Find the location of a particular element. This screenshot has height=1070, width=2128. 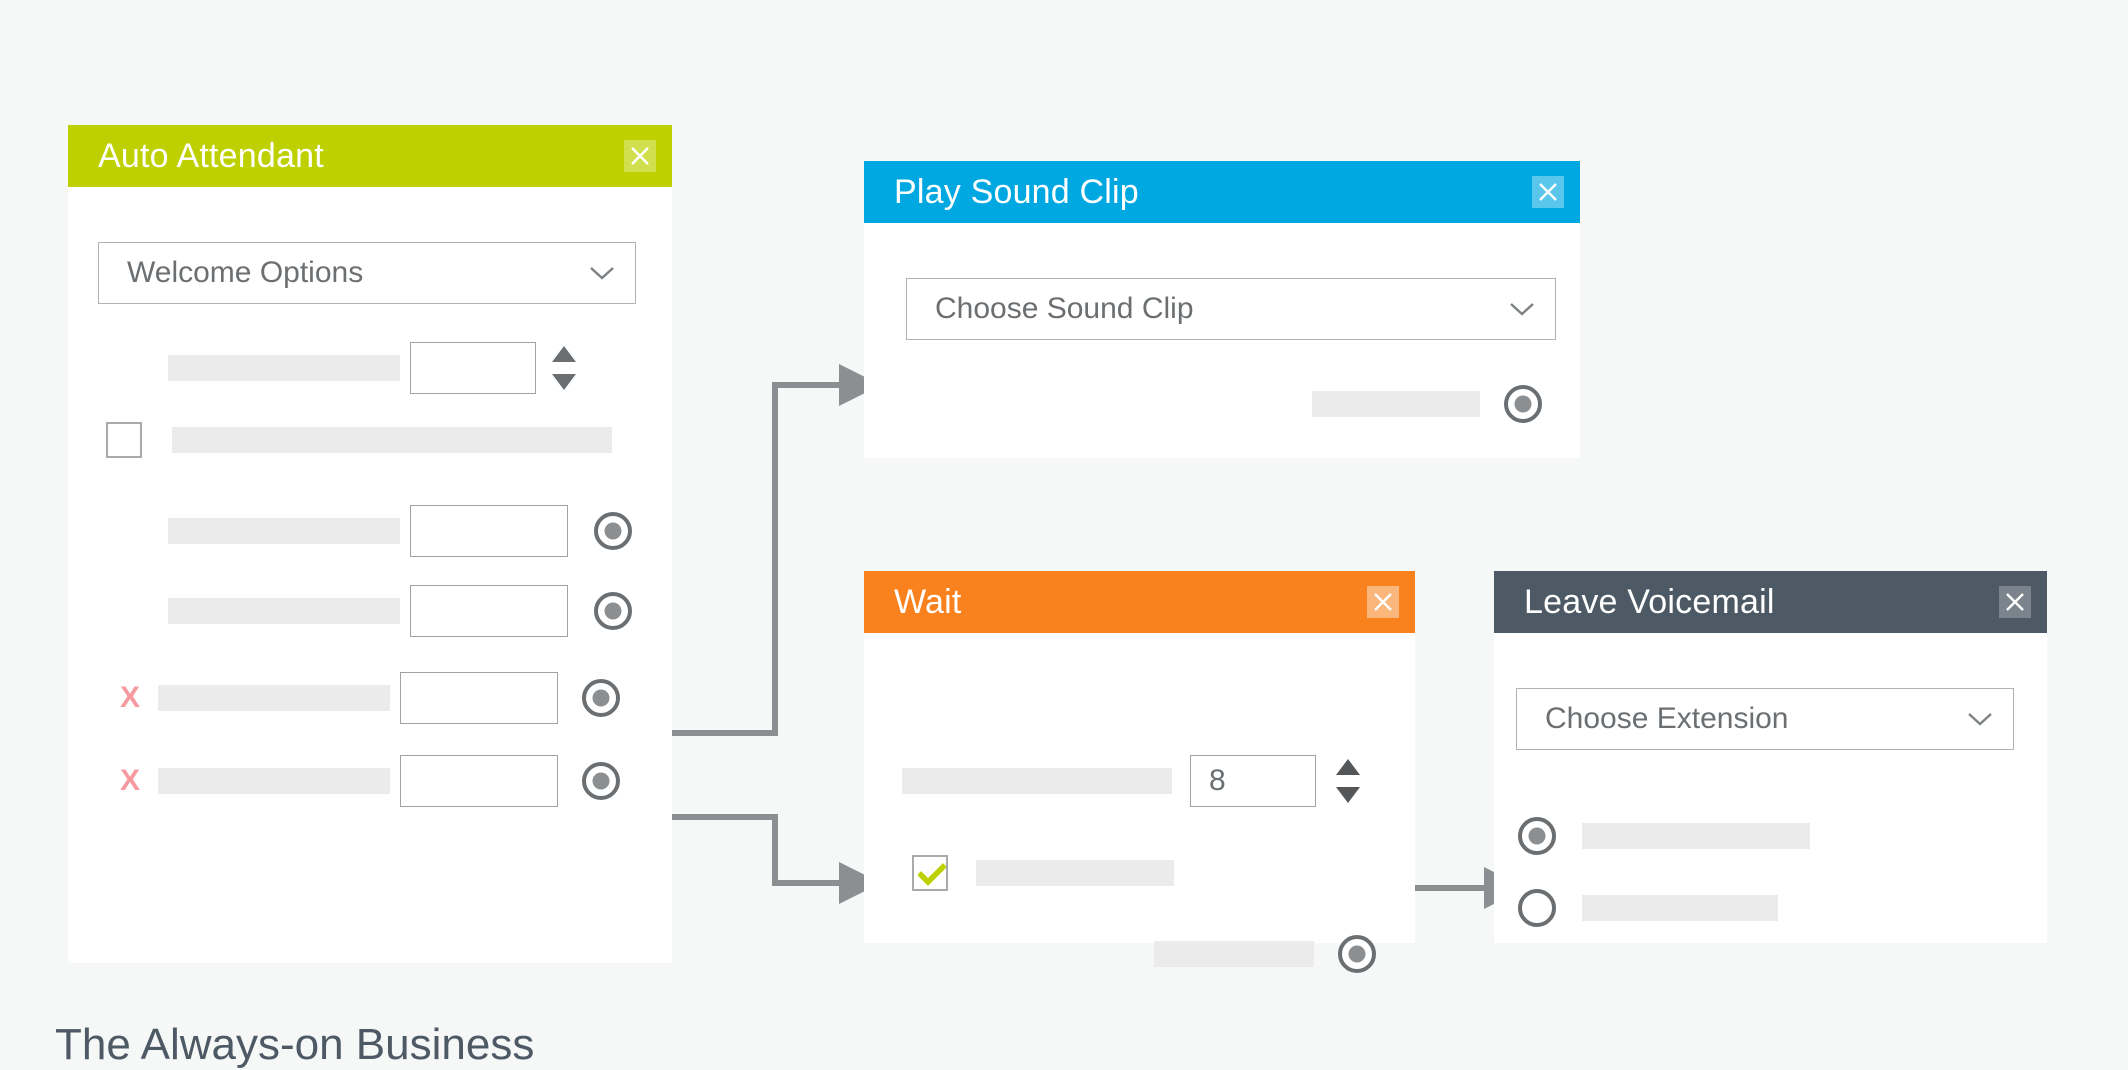

wait-duration-value: 8 is located at coordinates (1217, 780).